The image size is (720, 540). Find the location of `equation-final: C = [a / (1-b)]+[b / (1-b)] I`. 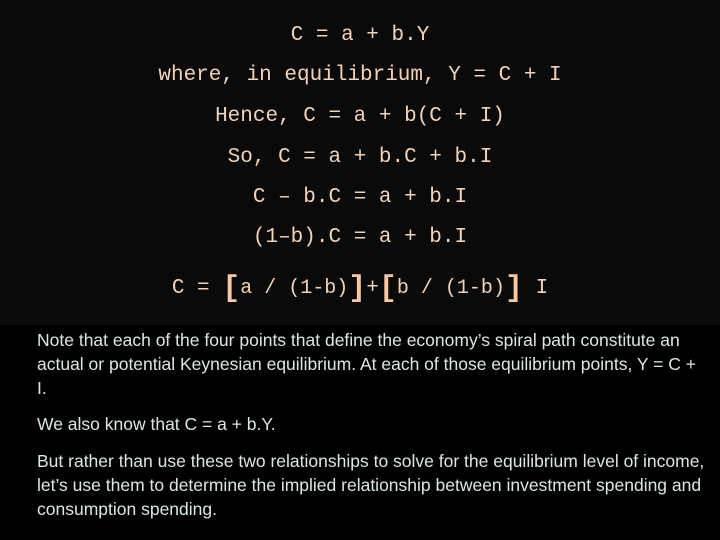

equation-final: C = [a / (1-b)]+[b / (1-b)] I is located at coordinates (360, 289).